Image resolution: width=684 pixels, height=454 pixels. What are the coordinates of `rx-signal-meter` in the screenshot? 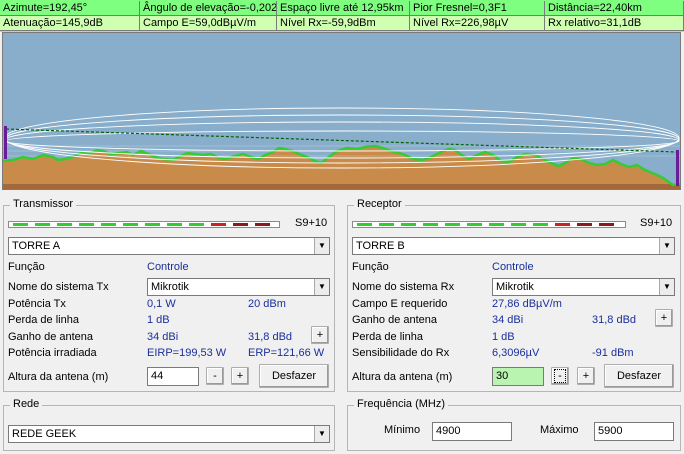 It's located at (489, 224).